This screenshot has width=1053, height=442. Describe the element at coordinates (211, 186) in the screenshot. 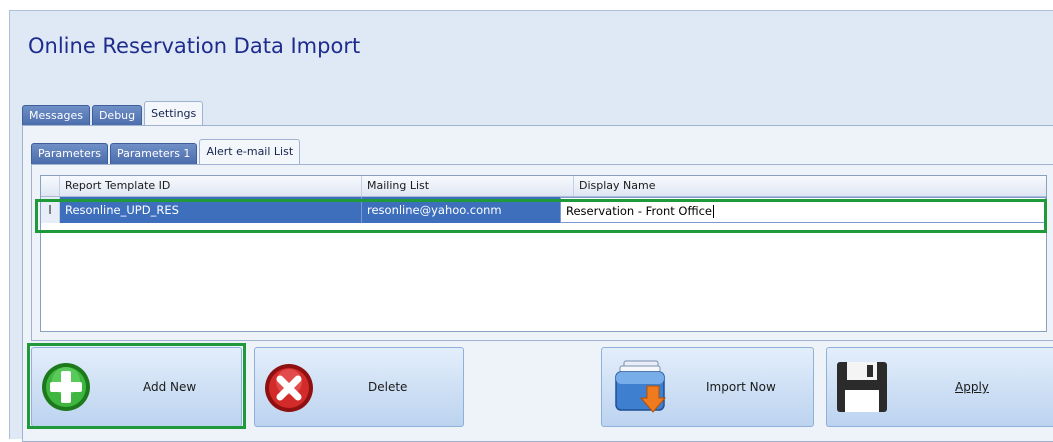

I see `column-header-report-template-id: Report Template ID` at that location.